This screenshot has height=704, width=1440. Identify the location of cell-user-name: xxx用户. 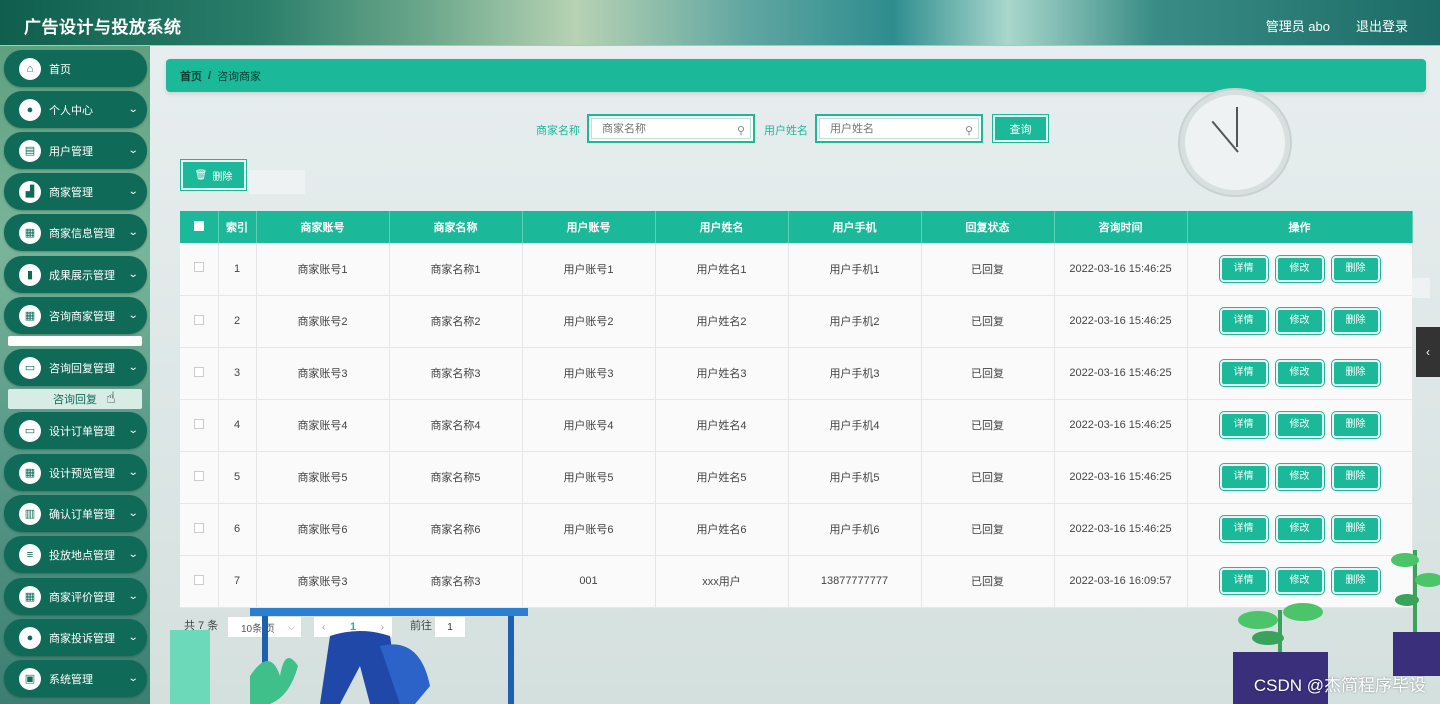
(722, 581).